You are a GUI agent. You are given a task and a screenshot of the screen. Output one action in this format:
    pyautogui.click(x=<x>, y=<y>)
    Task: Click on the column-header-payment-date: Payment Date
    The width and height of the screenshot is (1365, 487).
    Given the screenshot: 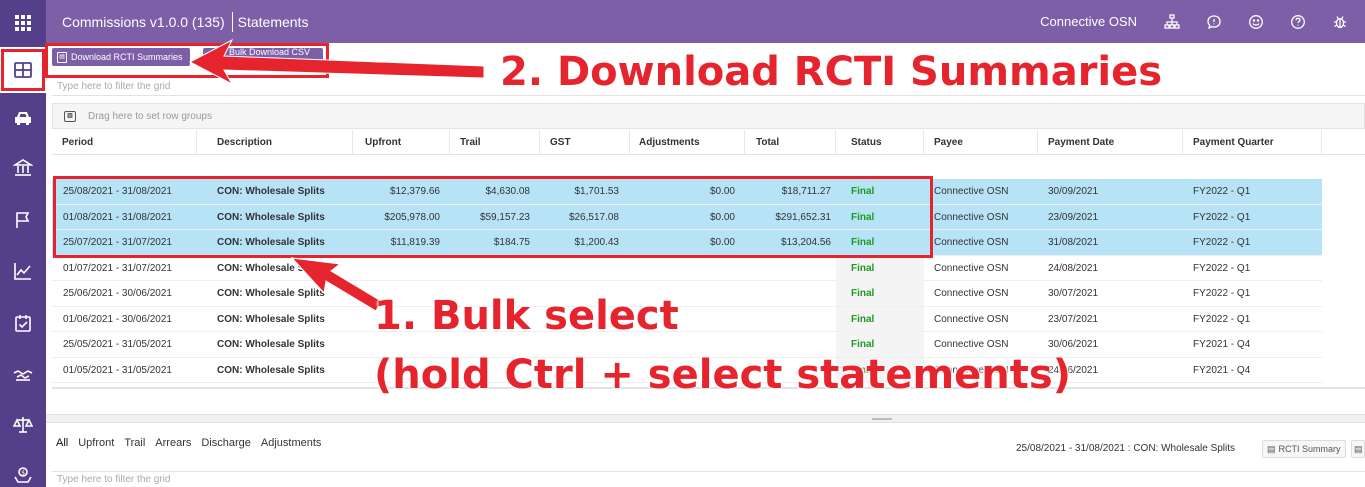 What is the action you would take?
    pyautogui.click(x=1110, y=142)
    